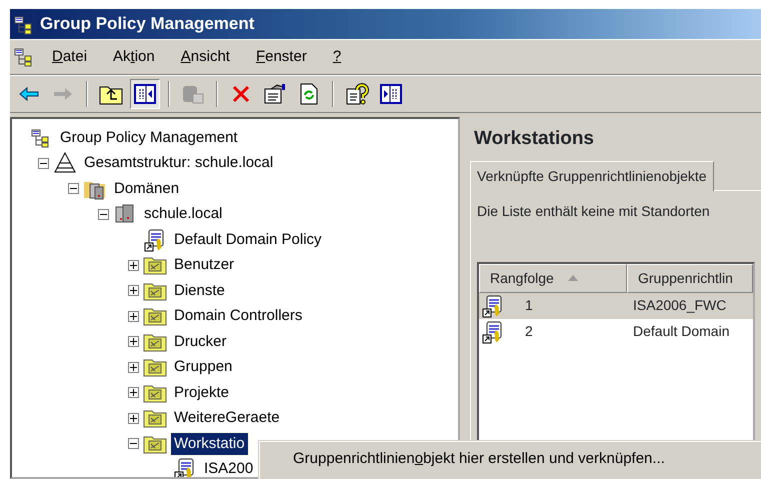 Image resolution: width=761 pixels, height=479 pixels. What do you see at coordinates (594, 211) in the screenshot?
I see `info-text: Die Liste enthält keine mit Standorten` at bounding box center [594, 211].